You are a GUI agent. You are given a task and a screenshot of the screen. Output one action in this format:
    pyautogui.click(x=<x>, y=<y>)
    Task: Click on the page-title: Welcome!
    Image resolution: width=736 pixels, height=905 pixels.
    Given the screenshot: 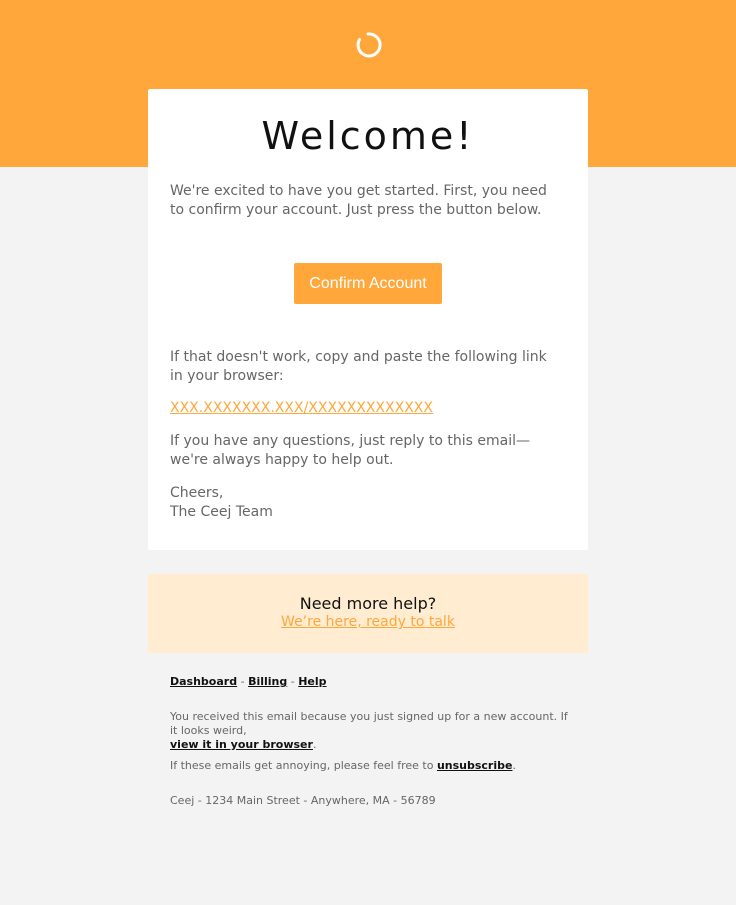 What is the action you would take?
    pyautogui.click(x=368, y=136)
    